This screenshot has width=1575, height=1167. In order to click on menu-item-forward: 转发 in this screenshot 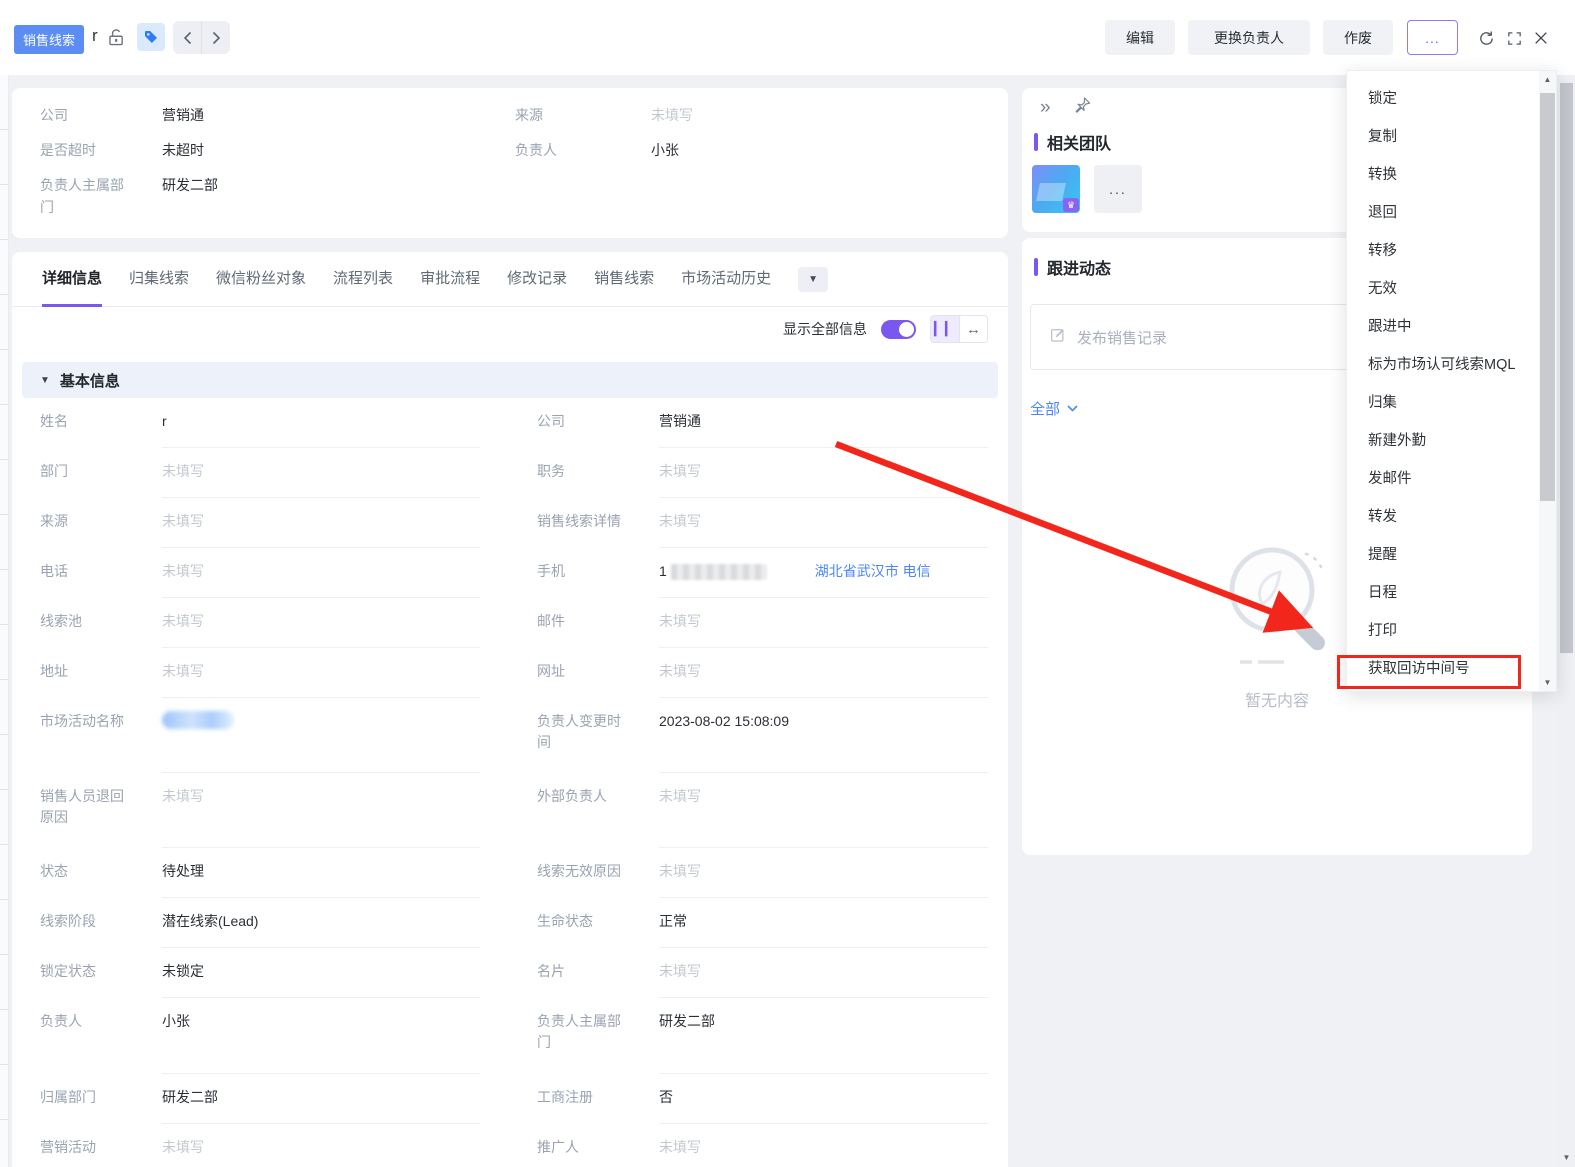, I will do `click(1451, 517)`.